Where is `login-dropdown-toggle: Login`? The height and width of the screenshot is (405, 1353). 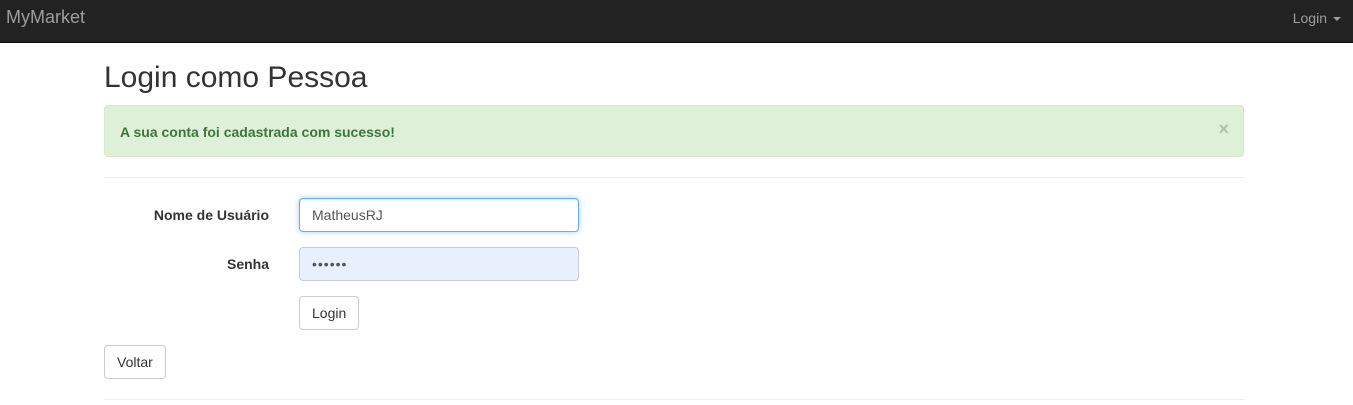
login-dropdown-toggle: Login is located at coordinates (1317, 18).